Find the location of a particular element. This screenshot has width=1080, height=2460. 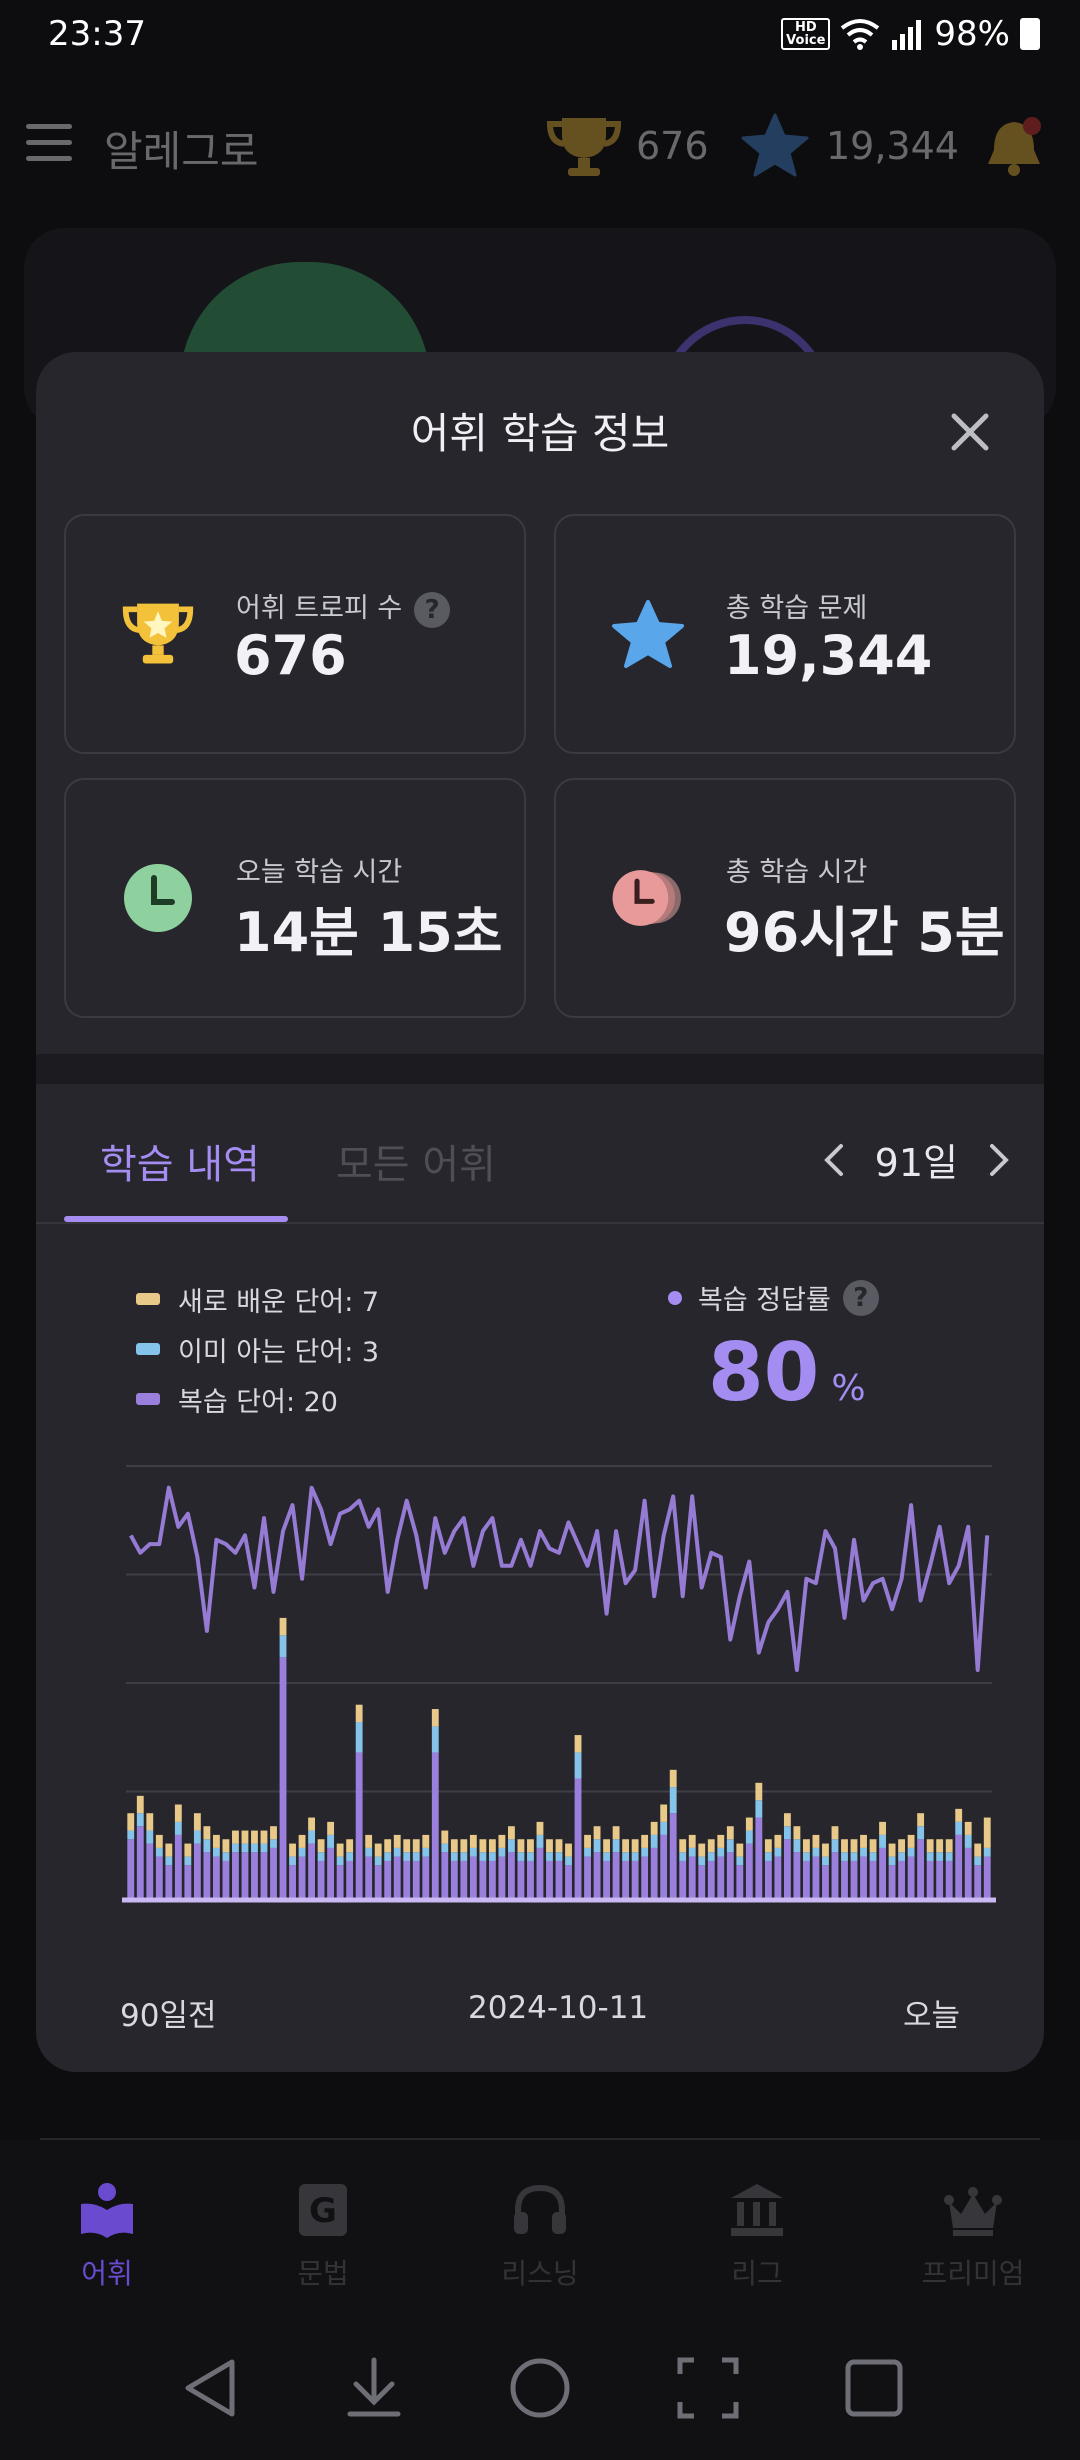

system-nav-bar is located at coordinates (540, 2390).